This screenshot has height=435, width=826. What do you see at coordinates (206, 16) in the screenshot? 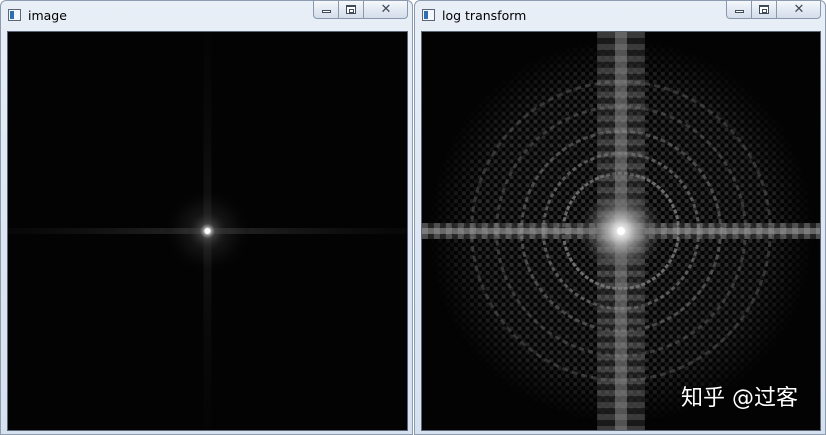
I see `title-bar: image ✕` at bounding box center [206, 16].